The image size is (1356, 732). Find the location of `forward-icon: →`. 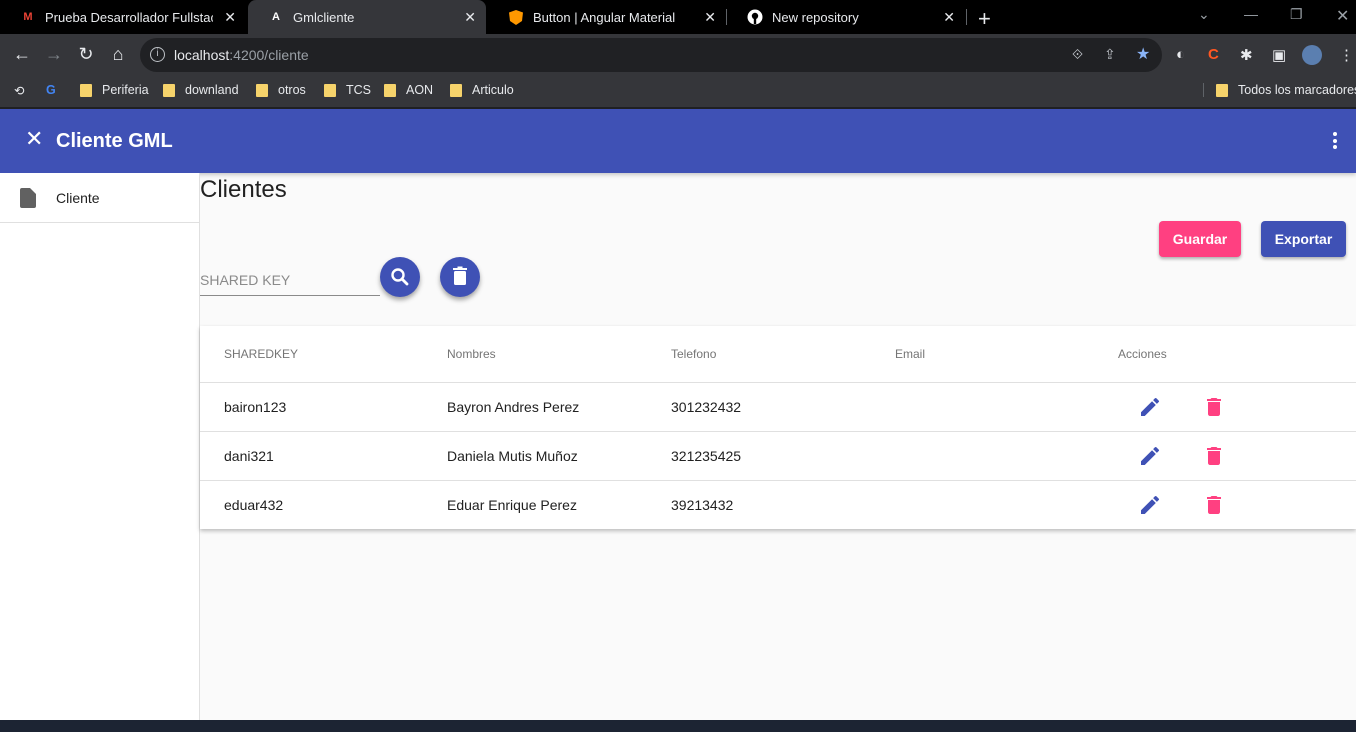

forward-icon: → is located at coordinates (54, 54).